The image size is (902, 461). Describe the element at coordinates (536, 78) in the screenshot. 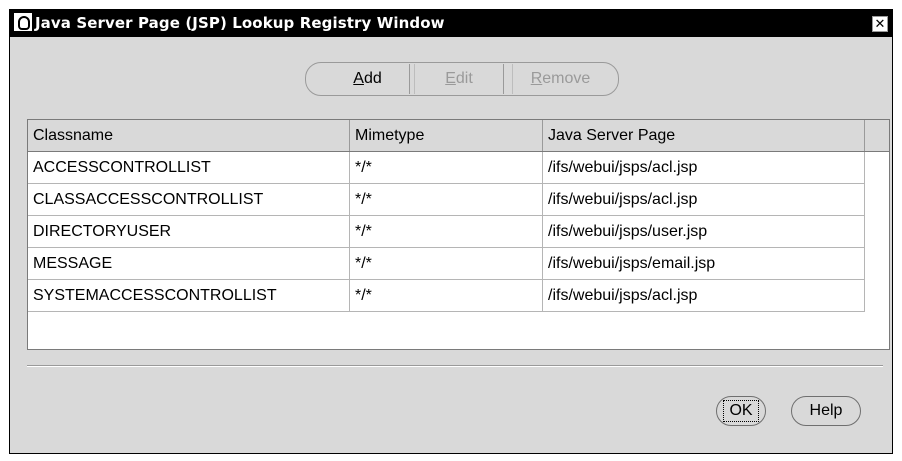

I see `remove-mnemonic: R` at that location.